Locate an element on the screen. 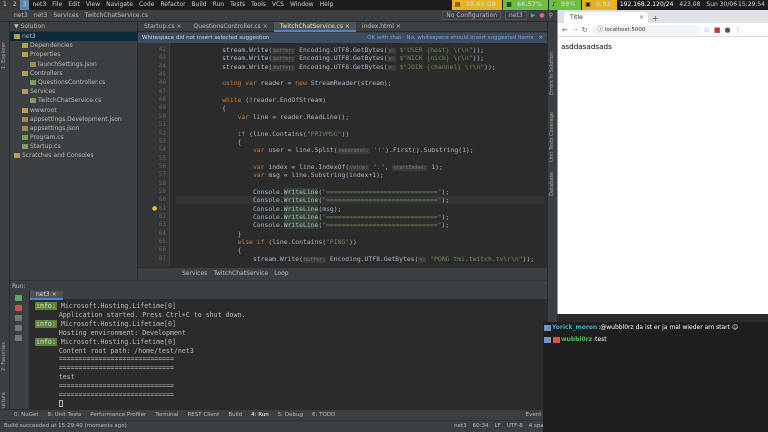 This screenshot has width=768, height=432. breadcrumb-services: Services is located at coordinates (194, 273).